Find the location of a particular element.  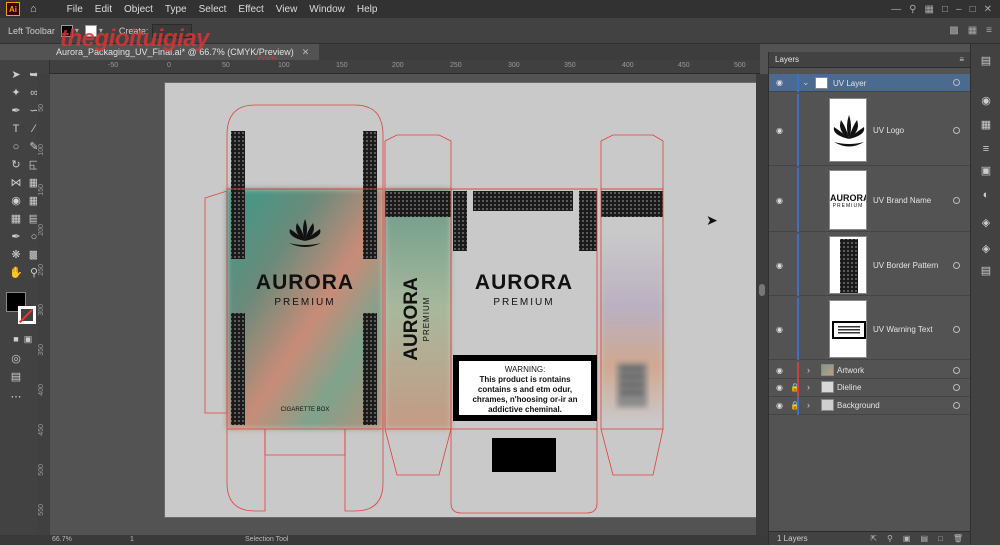

ruler-tick: 500 is located at coordinates (740, 65).